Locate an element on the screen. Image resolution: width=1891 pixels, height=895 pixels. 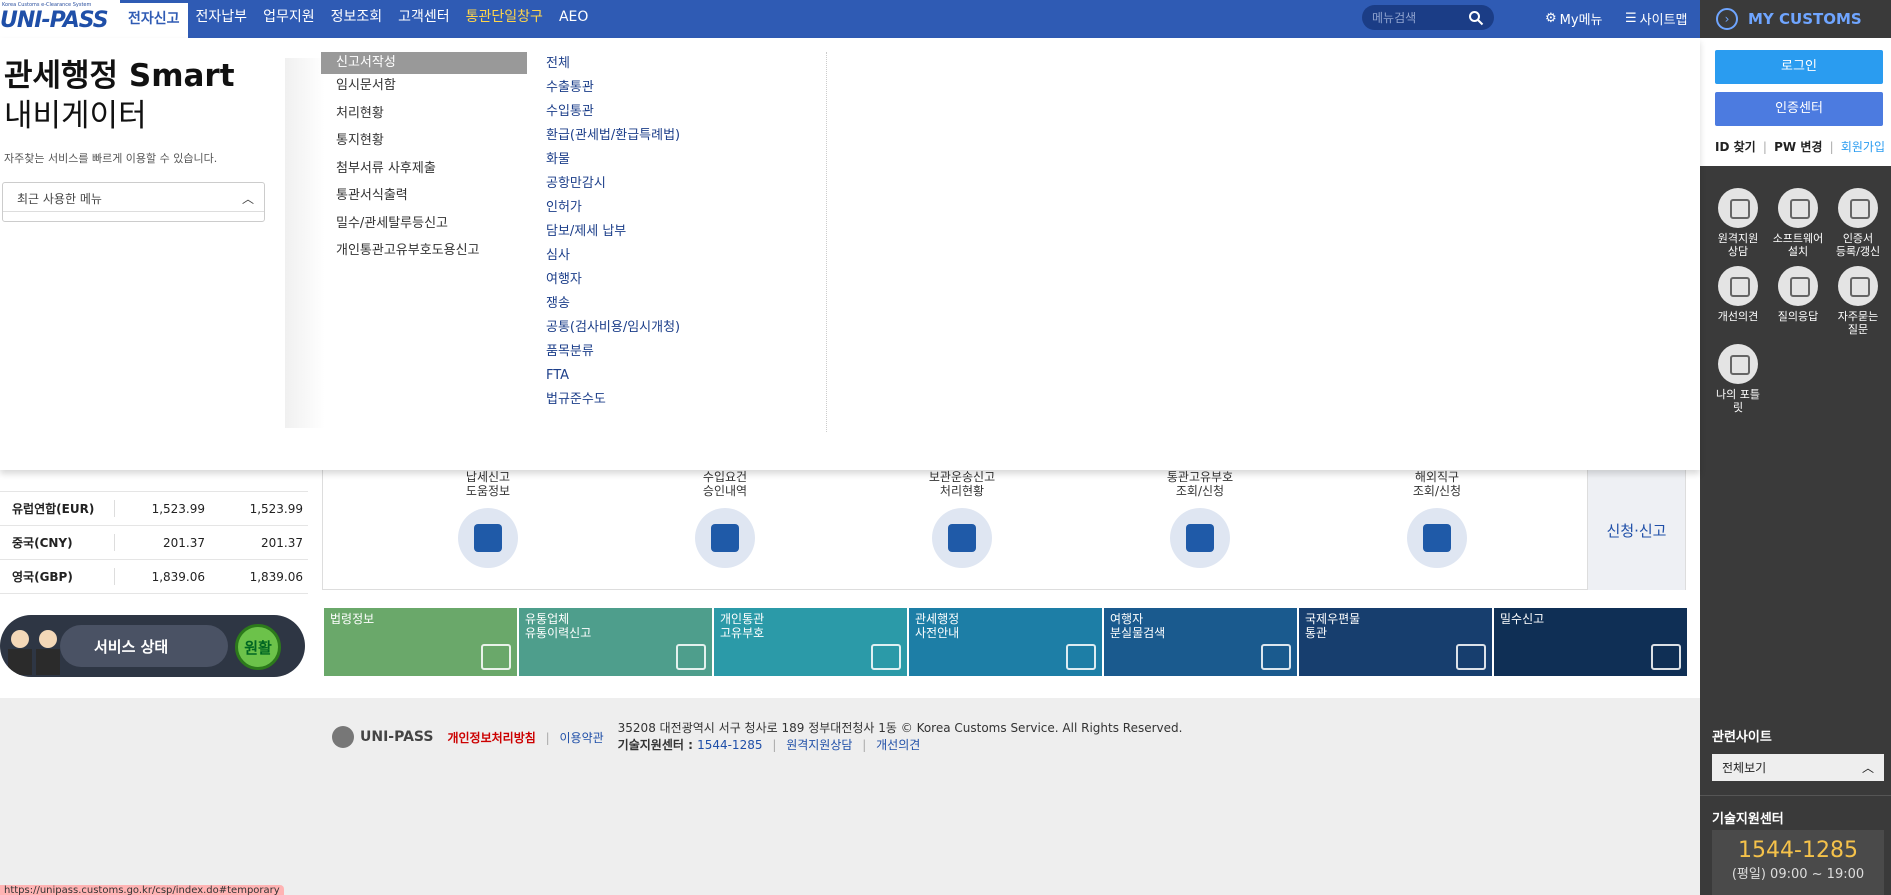
box-icon is located at coordinates (1276, 657).